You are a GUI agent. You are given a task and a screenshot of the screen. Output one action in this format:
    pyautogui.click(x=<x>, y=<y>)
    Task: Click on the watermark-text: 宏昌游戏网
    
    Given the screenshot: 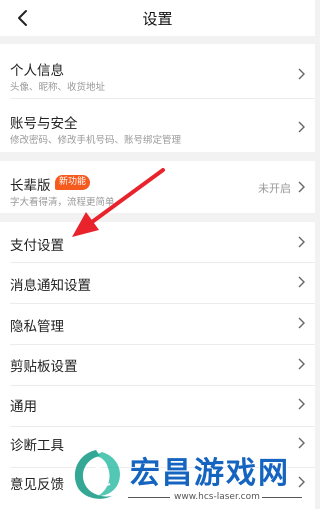 What is the action you would take?
    pyautogui.click(x=210, y=473)
    